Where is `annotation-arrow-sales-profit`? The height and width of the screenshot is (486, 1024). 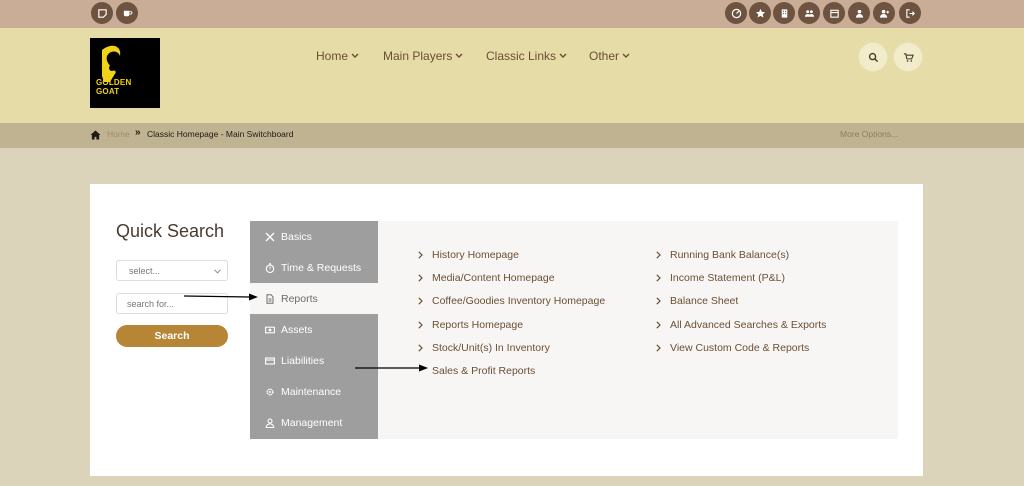 annotation-arrow-sales-profit is located at coordinates (391, 368).